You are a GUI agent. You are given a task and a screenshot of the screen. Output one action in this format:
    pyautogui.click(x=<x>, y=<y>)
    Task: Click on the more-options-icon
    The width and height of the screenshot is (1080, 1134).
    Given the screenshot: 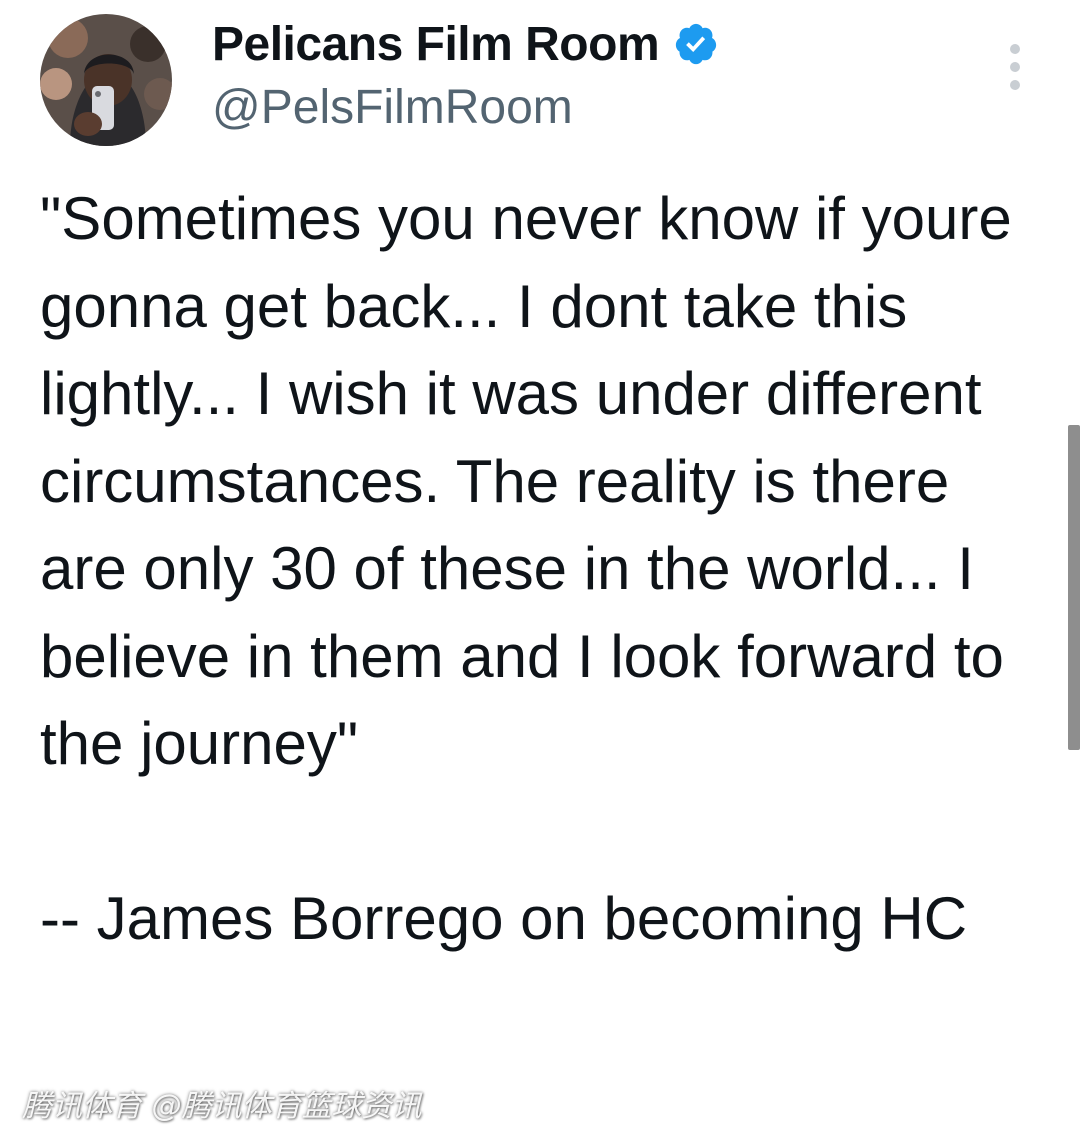 What is the action you would take?
    pyautogui.click(x=1015, y=67)
    